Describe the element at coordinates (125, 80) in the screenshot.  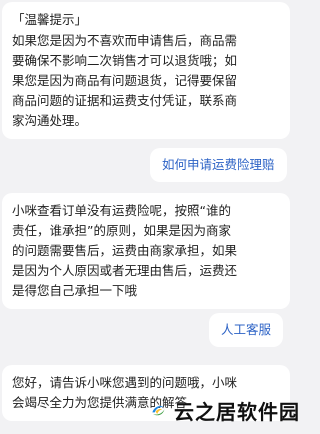
I see `message-line: 果您是因为商品有问题退货，记得要保留` at that location.